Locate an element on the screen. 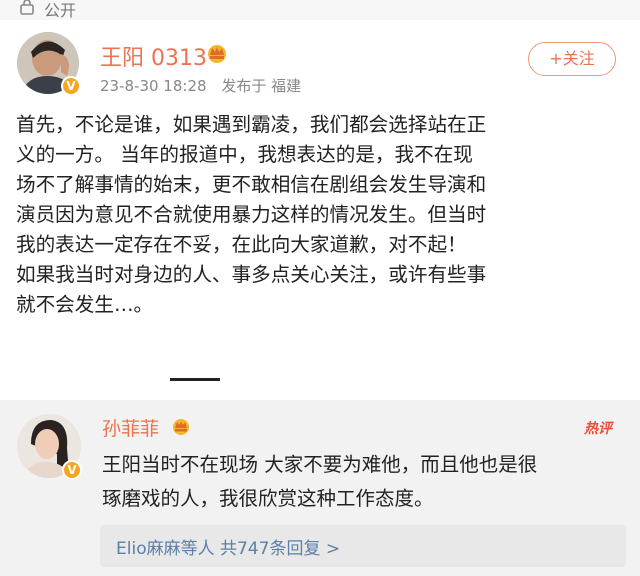  post-source: 发布于 福建 is located at coordinates (261, 86).